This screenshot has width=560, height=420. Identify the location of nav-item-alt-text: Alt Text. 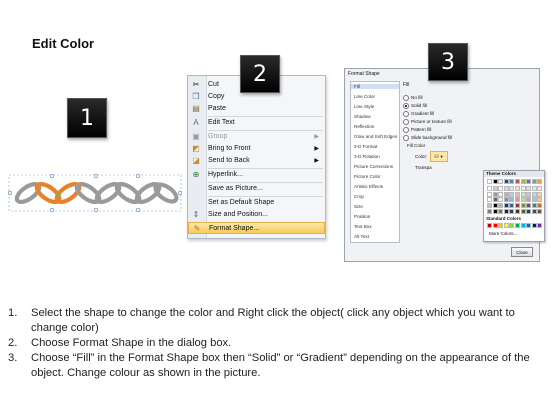
(361, 236).